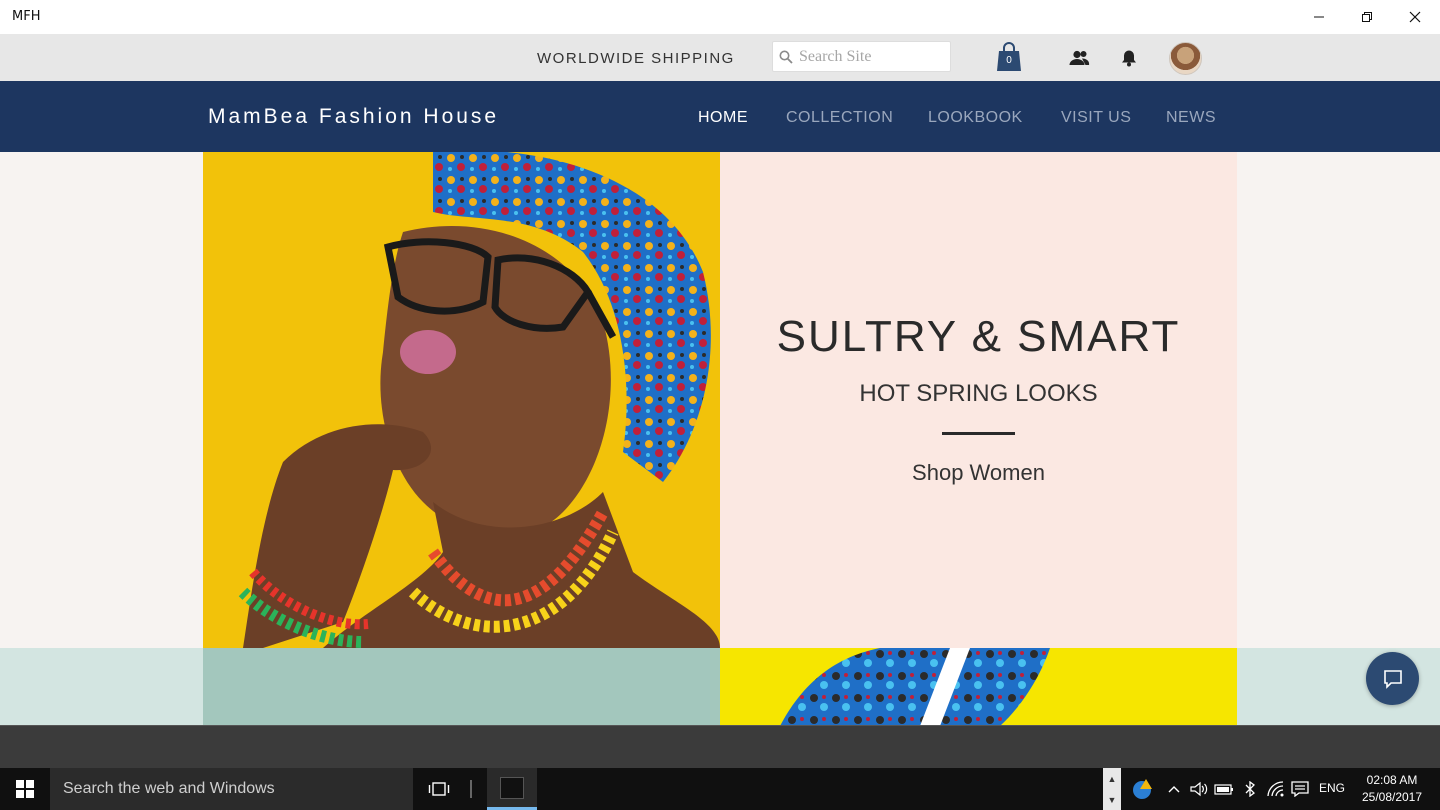 This screenshot has height=810, width=1440. I want to click on action-center-icon, so click(1300, 789).